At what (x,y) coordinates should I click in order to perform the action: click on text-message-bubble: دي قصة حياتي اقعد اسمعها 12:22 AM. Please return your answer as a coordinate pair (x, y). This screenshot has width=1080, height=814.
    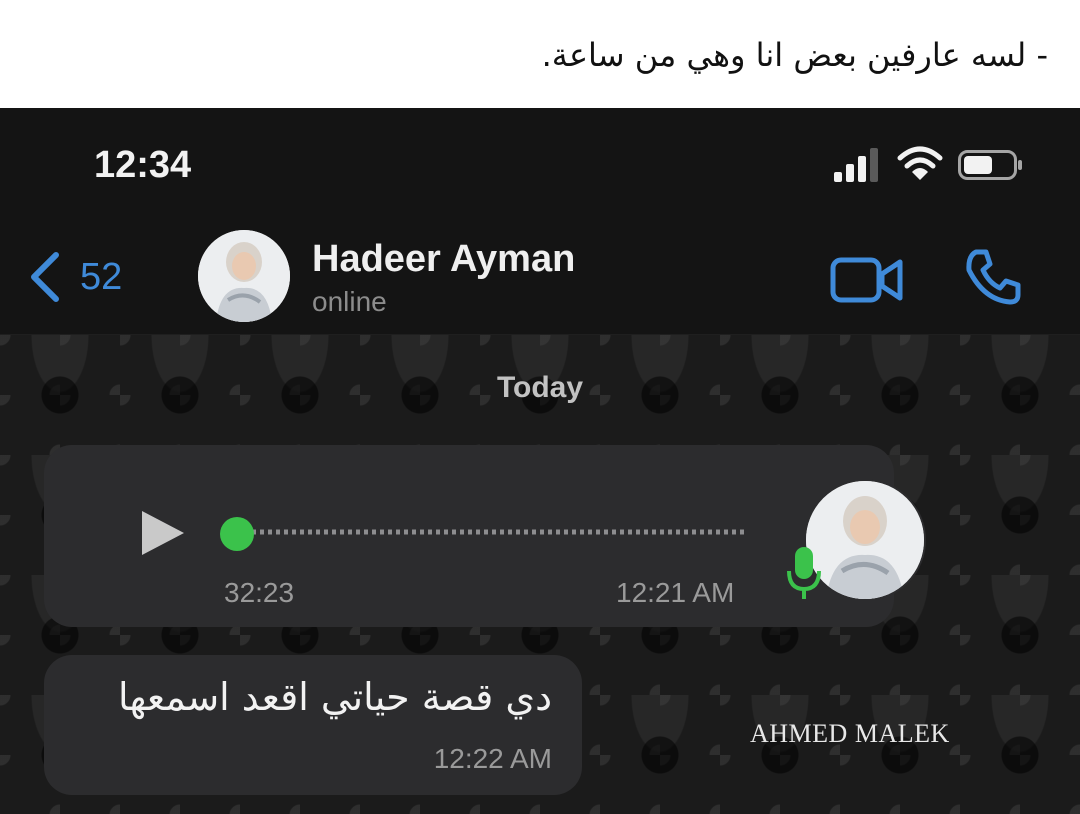
    Looking at the image, I should click on (313, 725).